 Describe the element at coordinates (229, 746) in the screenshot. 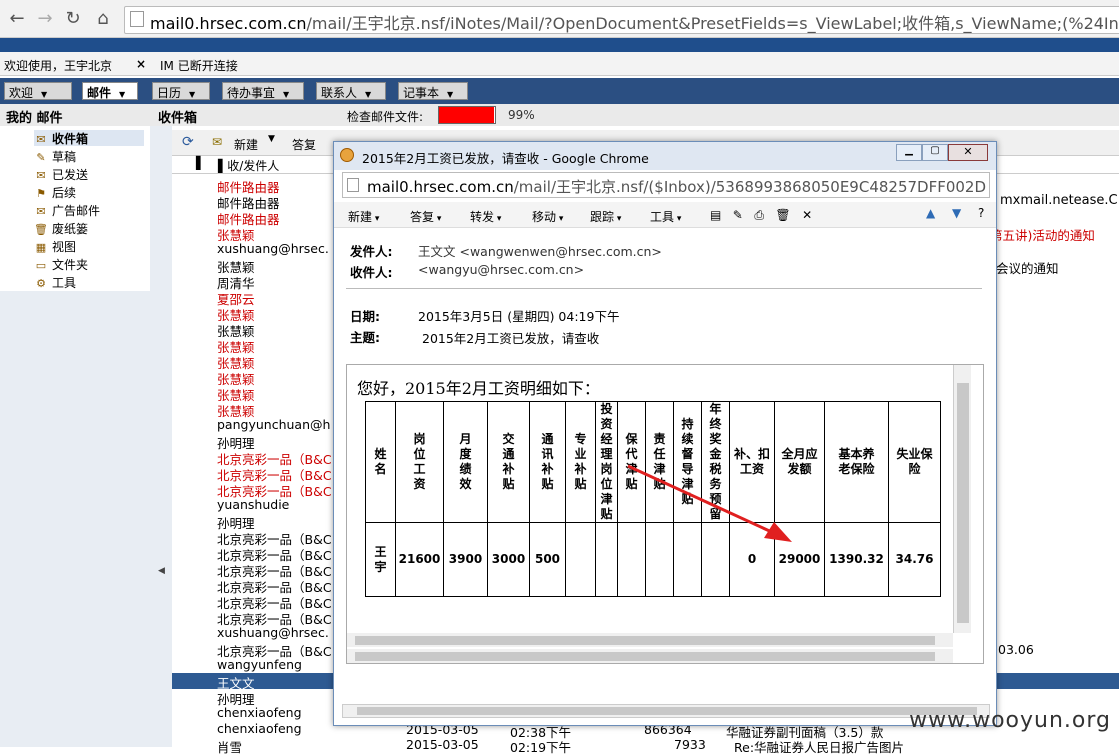

I see `mail-row-sender: 肖雪` at that location.